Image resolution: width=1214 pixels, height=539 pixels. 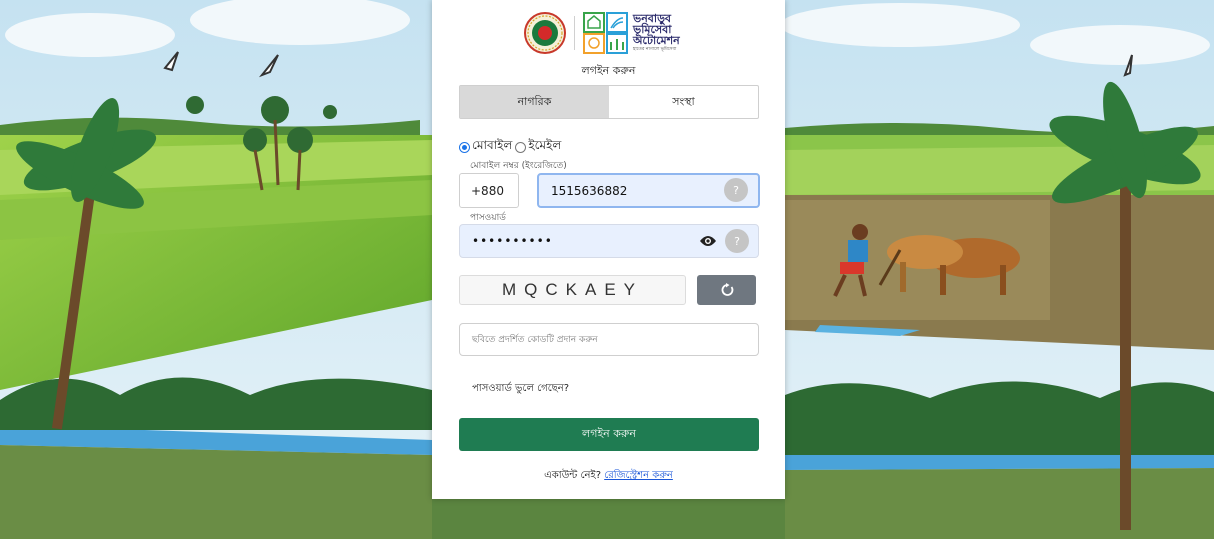 I want to click on user-type-tabs: নাগরিক সংস্থা, so click(x=609, y=102).